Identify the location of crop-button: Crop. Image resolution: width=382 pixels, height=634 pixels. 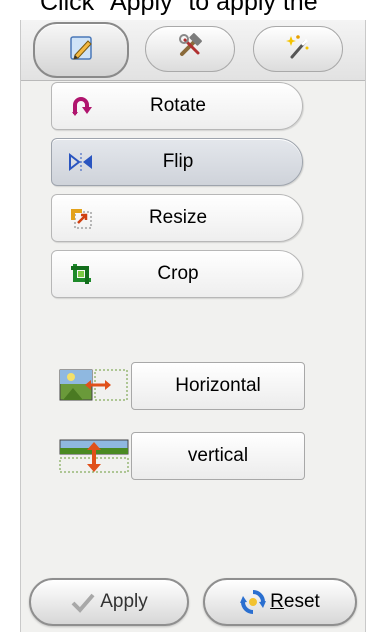
(177, 274).